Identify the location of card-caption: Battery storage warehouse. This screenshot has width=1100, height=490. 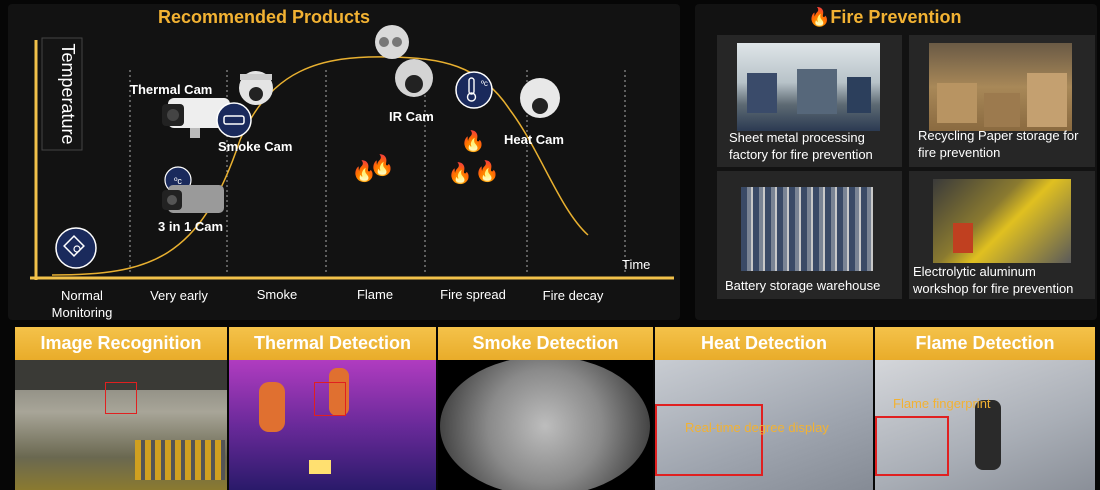
(803, 285).